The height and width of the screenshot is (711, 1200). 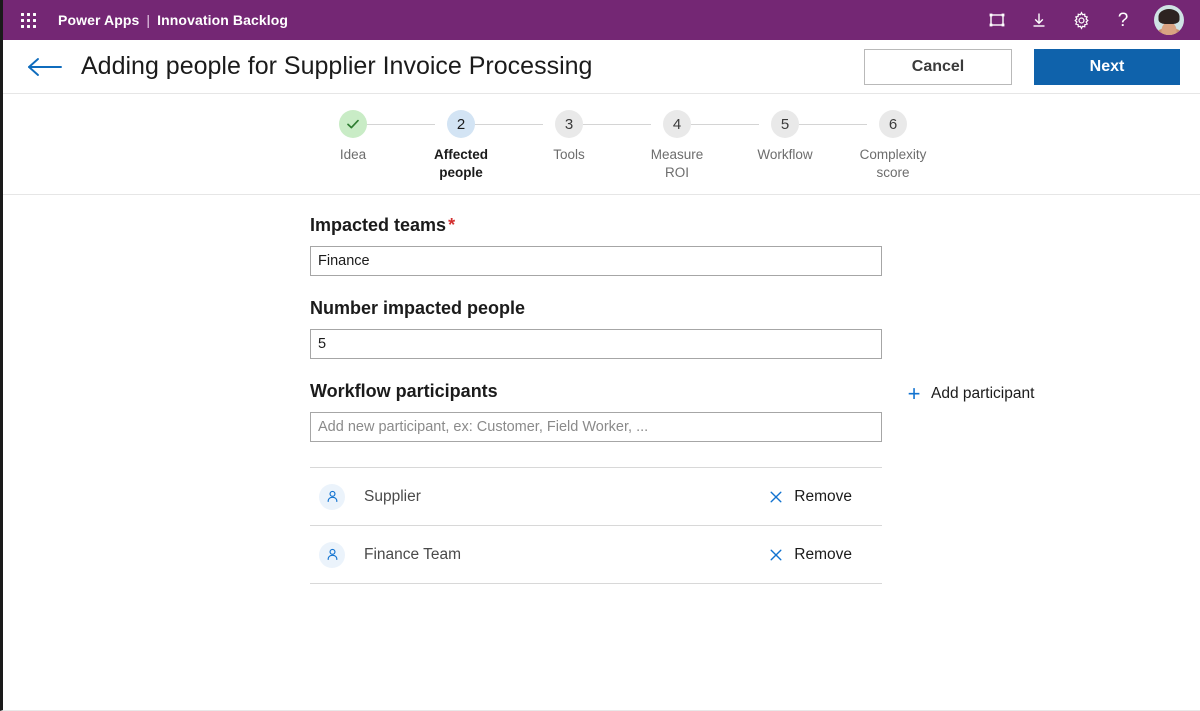 I want to click on step-label-6: Complexity score, so click(x=893, y=163).